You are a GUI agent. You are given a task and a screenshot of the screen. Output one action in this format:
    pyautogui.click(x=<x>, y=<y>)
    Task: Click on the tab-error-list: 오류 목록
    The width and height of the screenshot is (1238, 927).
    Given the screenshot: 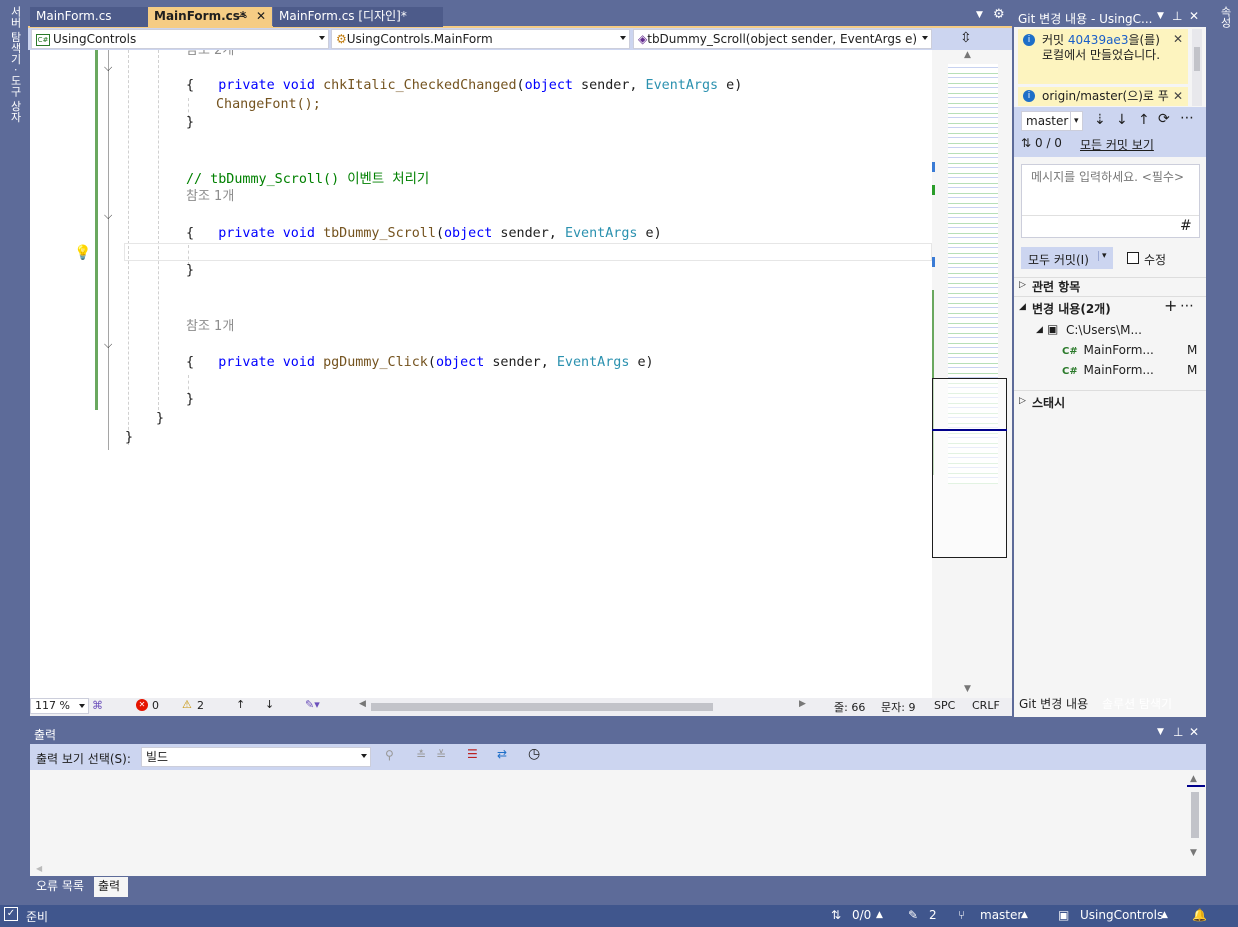 What is the action you would take?
    pyautogui.click(x=62, y=887)
    